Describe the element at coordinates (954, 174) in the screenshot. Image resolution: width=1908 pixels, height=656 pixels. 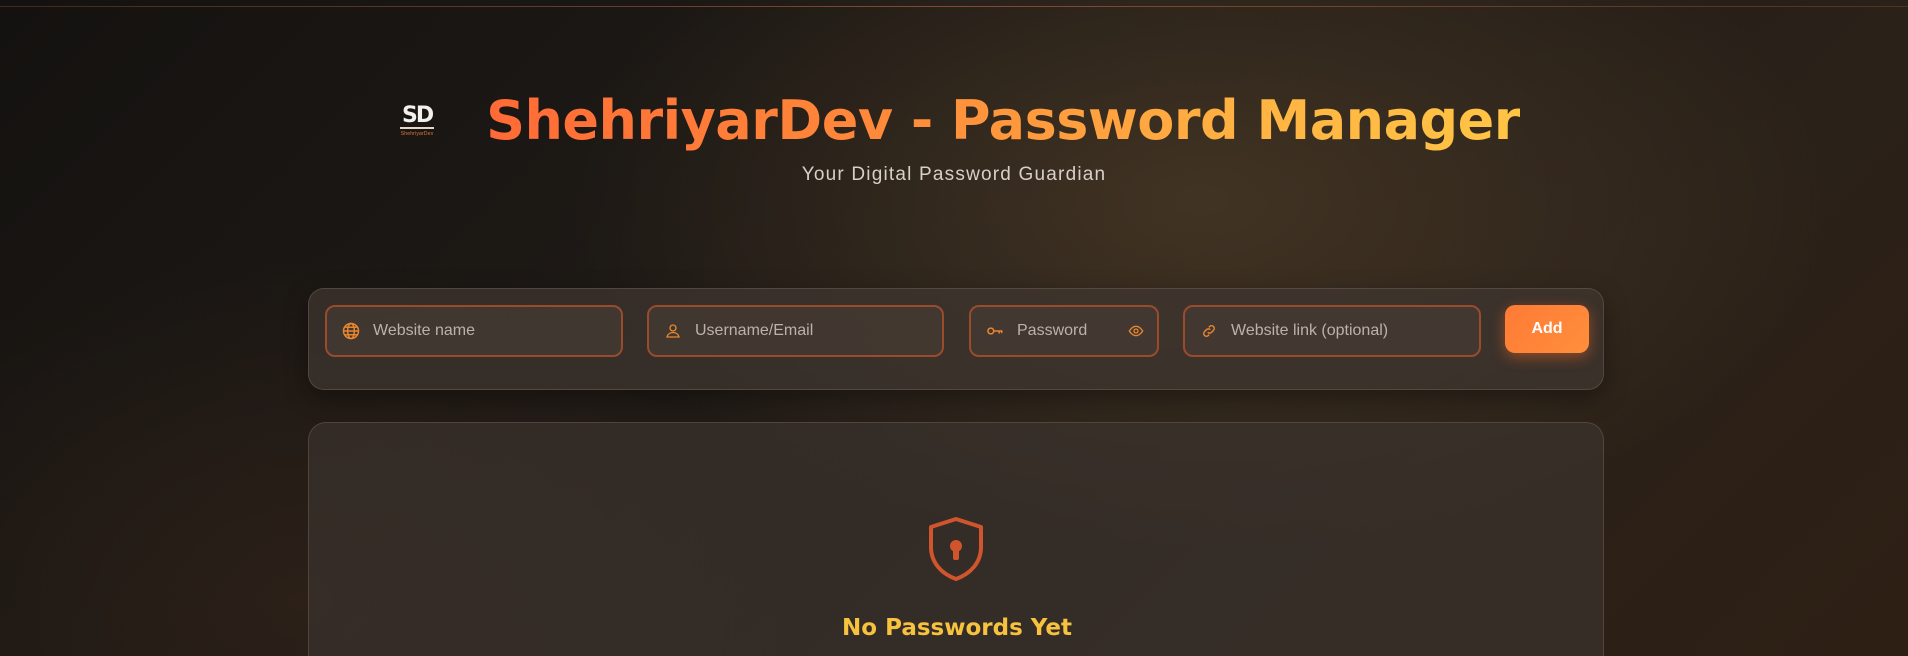
I see `page-subtitle: Your Digital Password Guardian` at that location.